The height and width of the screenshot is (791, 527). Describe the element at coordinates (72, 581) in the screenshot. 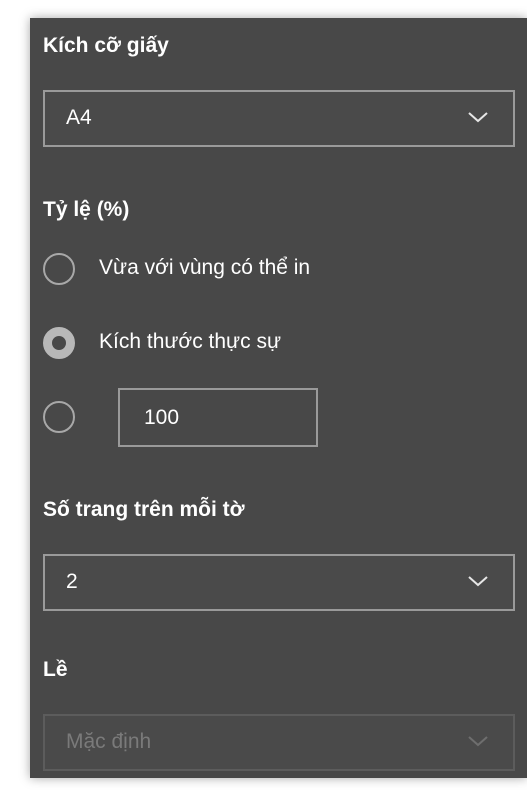

I see `pages-per-sheet-value: 2` at that location.